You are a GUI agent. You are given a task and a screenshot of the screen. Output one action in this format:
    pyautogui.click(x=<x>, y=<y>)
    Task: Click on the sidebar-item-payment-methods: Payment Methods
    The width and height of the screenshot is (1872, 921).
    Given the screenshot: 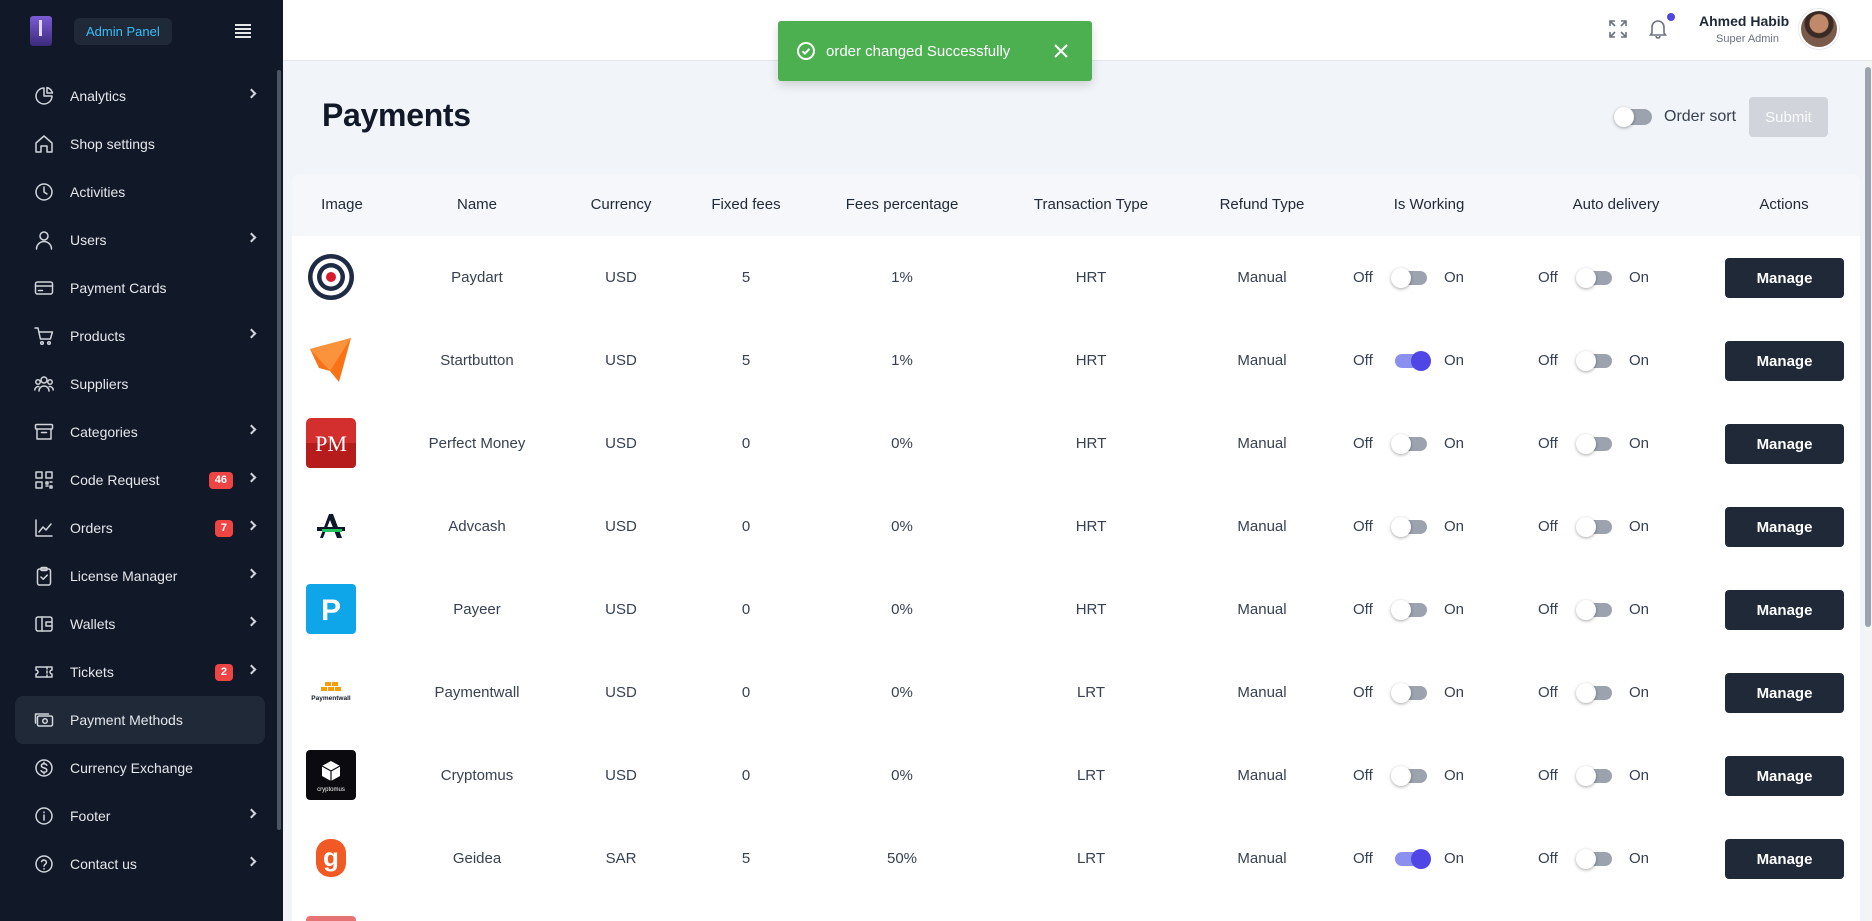 What is the action you would take?
    pyautogui.click(x=140, y=720)
    